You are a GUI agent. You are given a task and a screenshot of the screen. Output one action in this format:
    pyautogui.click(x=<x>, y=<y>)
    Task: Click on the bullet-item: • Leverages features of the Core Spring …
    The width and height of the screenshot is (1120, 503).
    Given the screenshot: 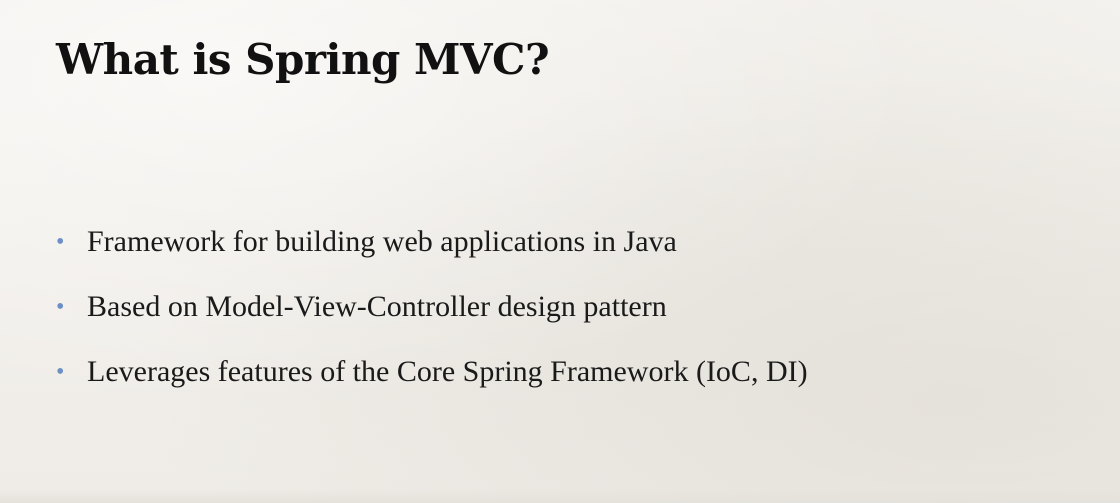 What is the action you would take?
    pyautogui.click(x=432, y=384)
    